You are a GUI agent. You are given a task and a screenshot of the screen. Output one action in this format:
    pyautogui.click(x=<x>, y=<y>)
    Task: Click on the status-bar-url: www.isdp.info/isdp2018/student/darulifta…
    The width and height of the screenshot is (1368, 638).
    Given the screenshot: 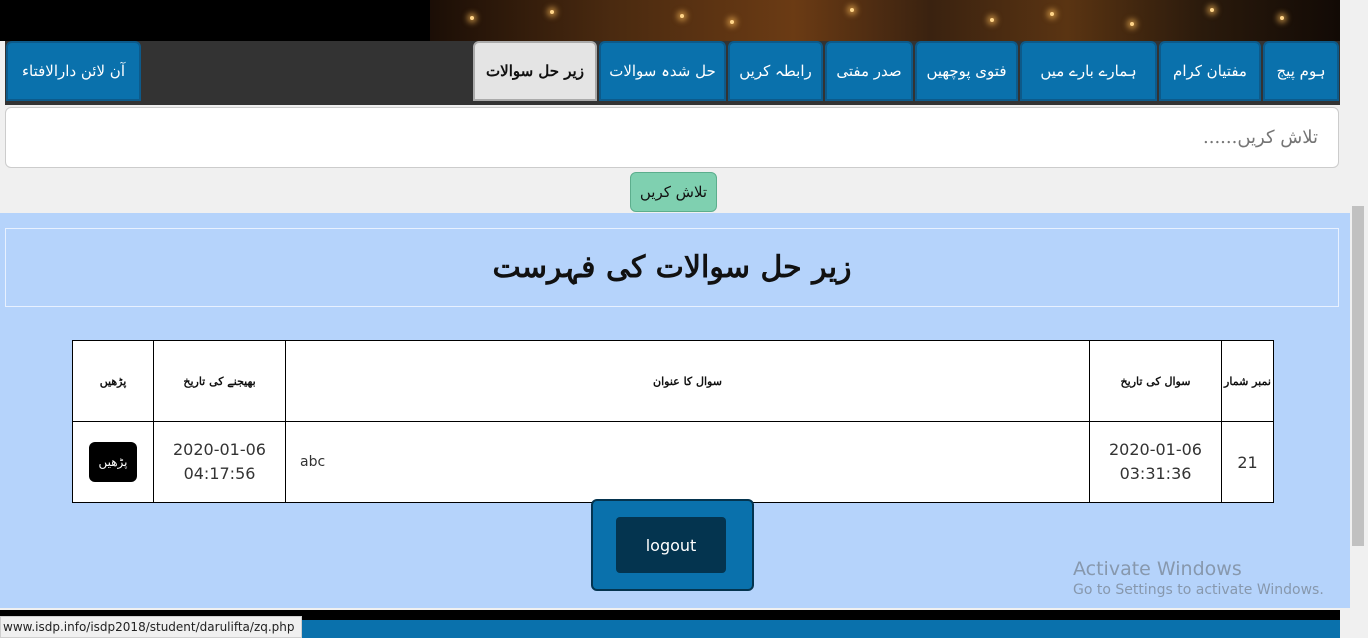 What is the action you would take?
    pyautogui.click(x=151, y=627)
    